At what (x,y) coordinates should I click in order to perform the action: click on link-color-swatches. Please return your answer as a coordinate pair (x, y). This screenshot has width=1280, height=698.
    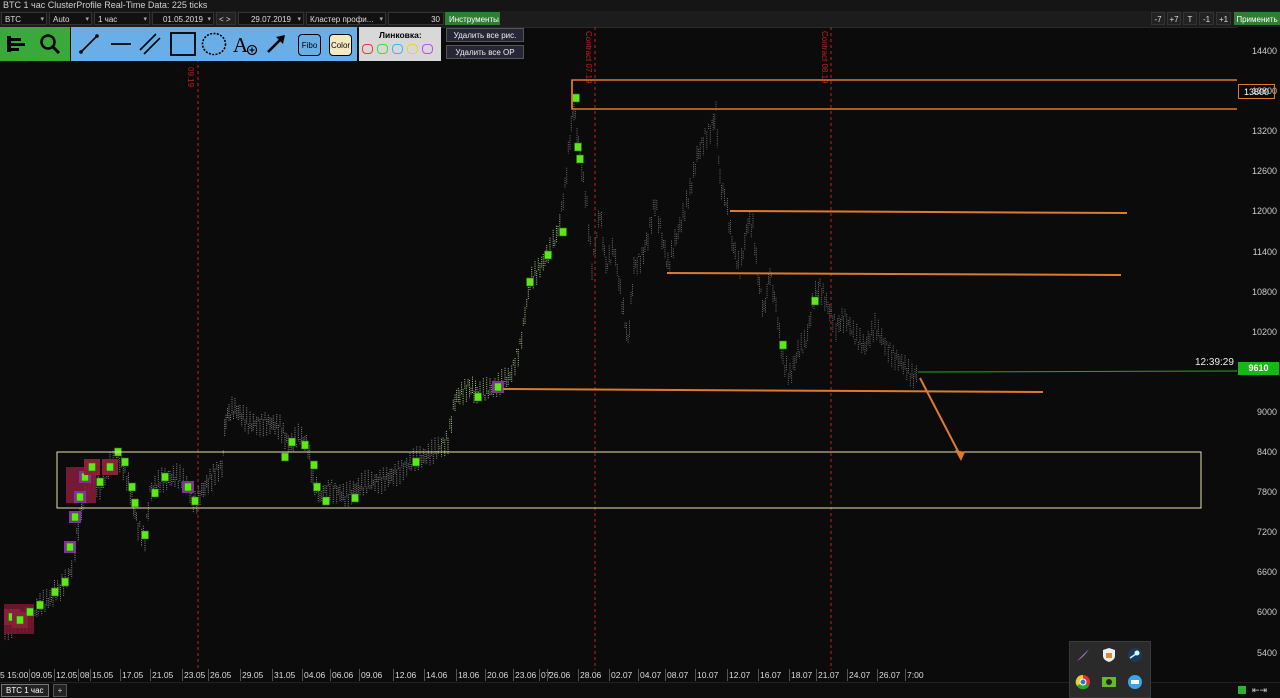
    Looking at the image, I should click on (402, 50).